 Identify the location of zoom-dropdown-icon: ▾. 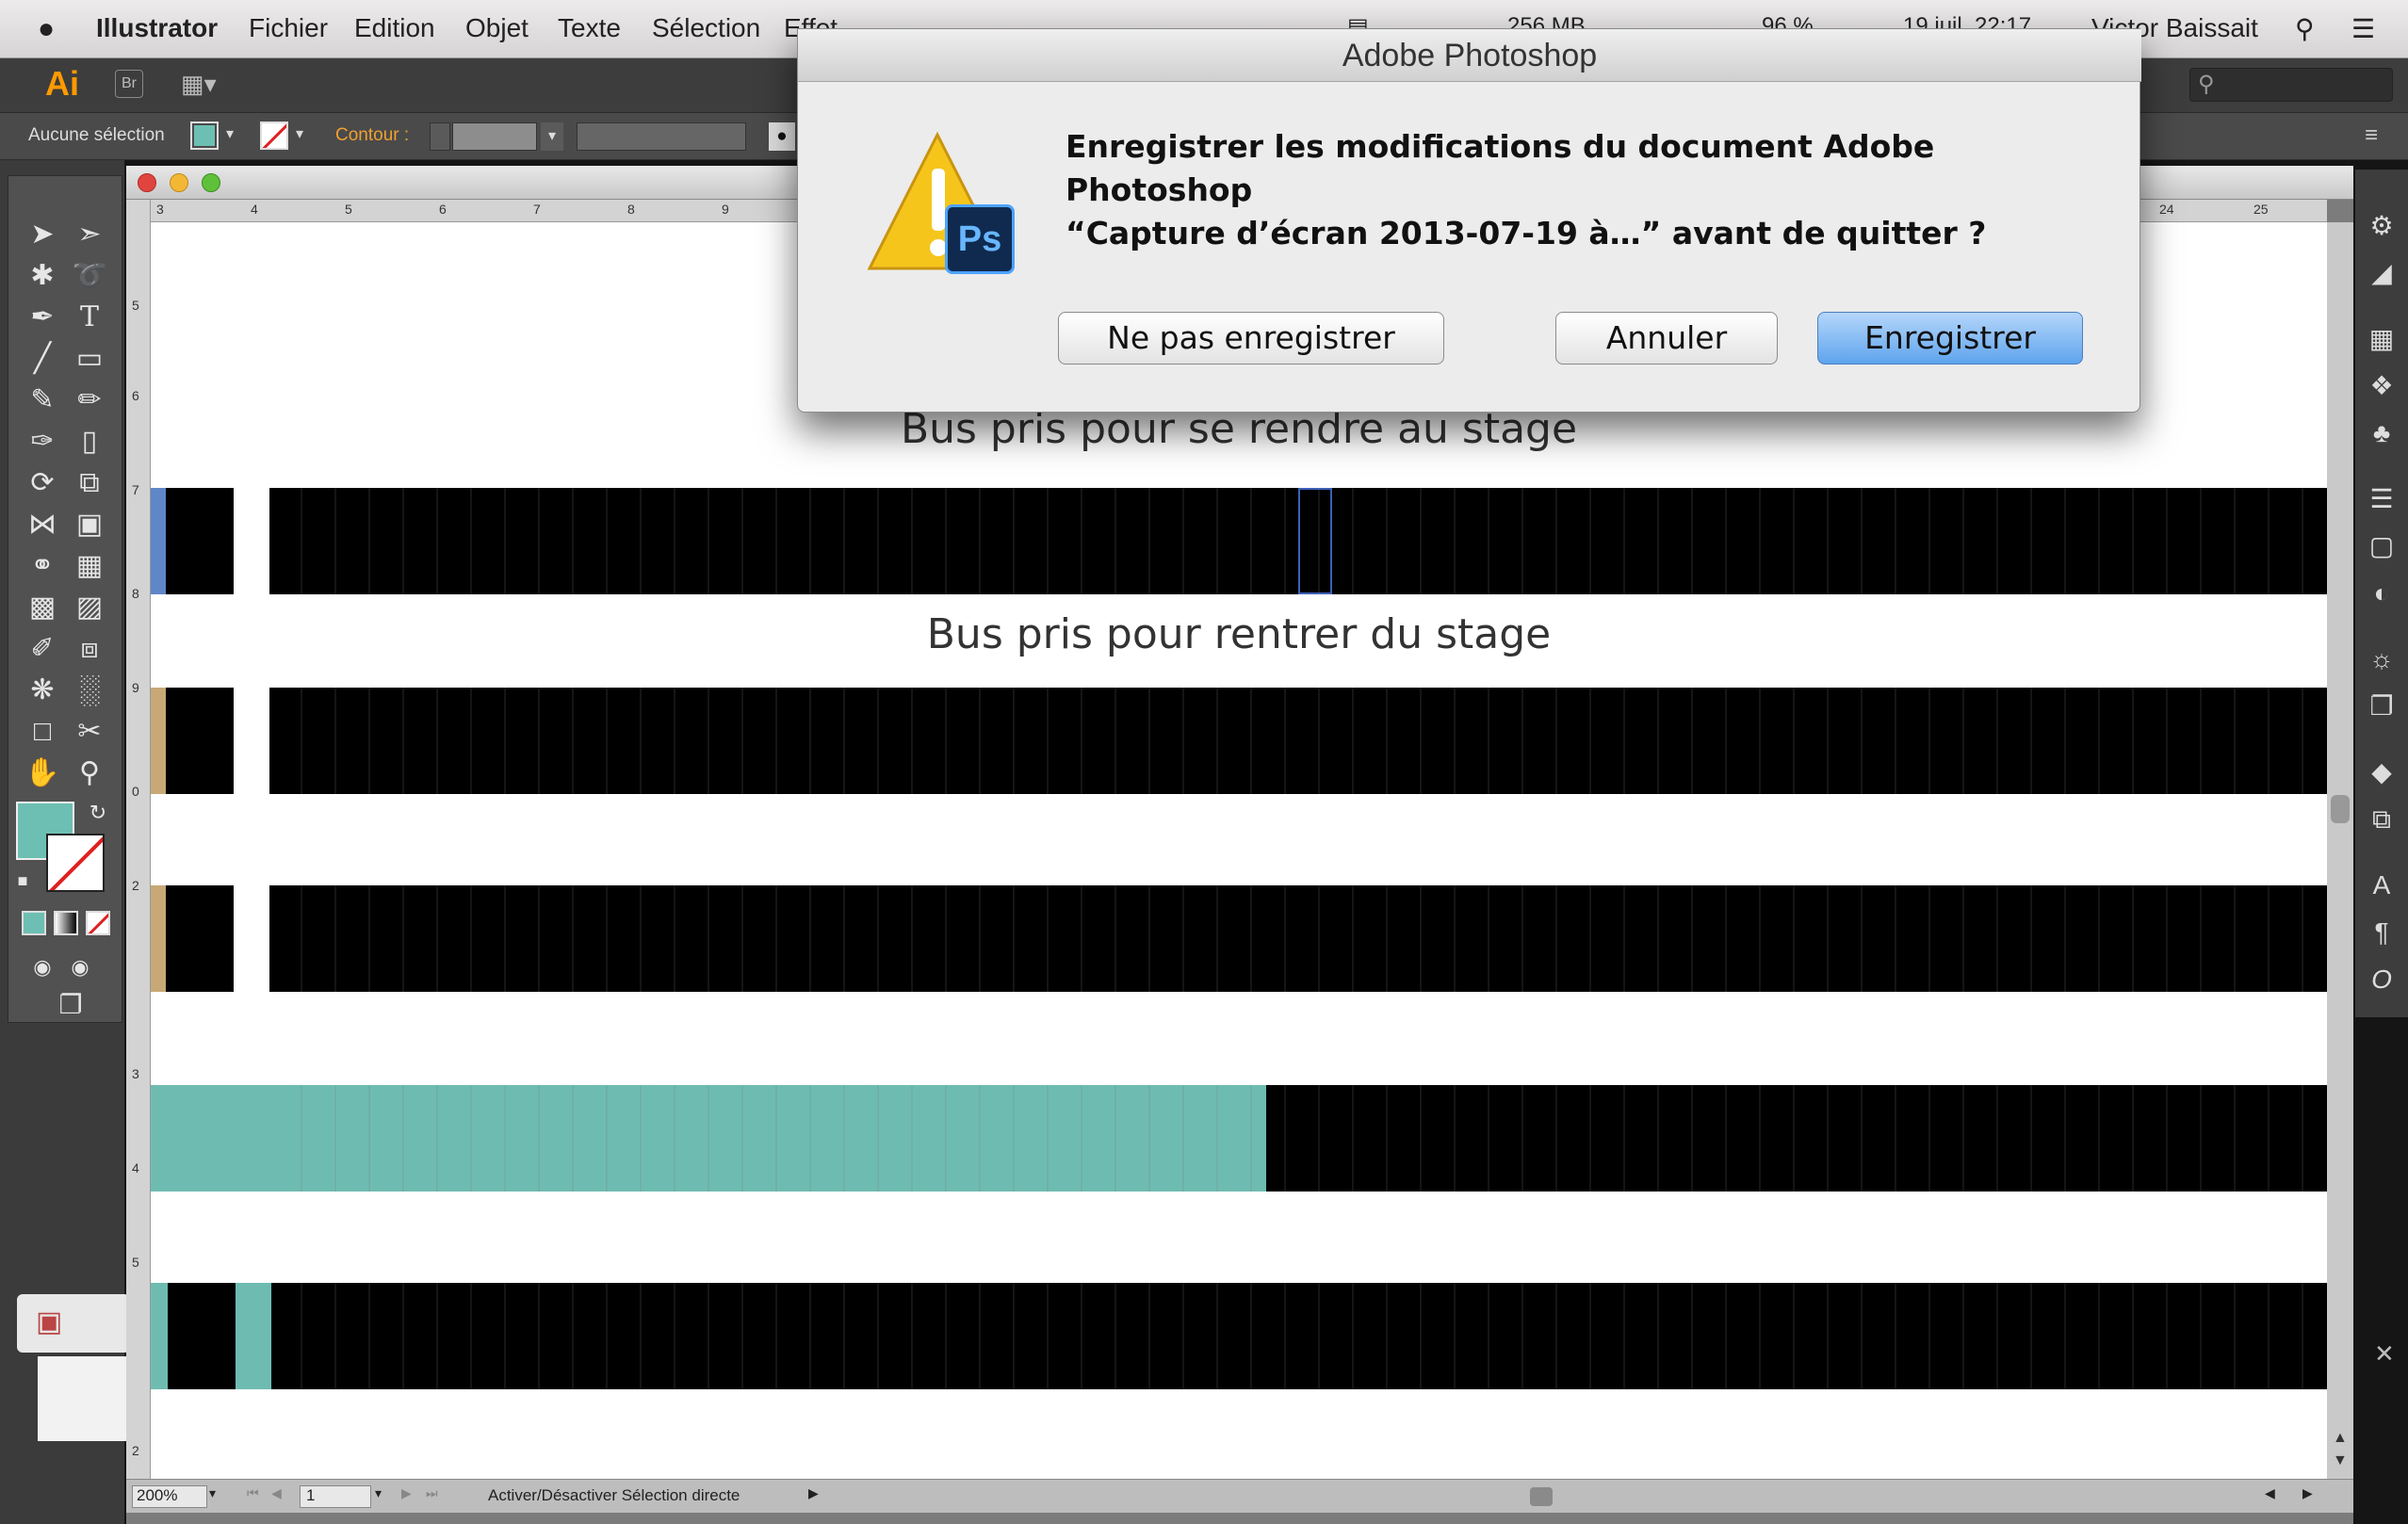
(213, 1493).